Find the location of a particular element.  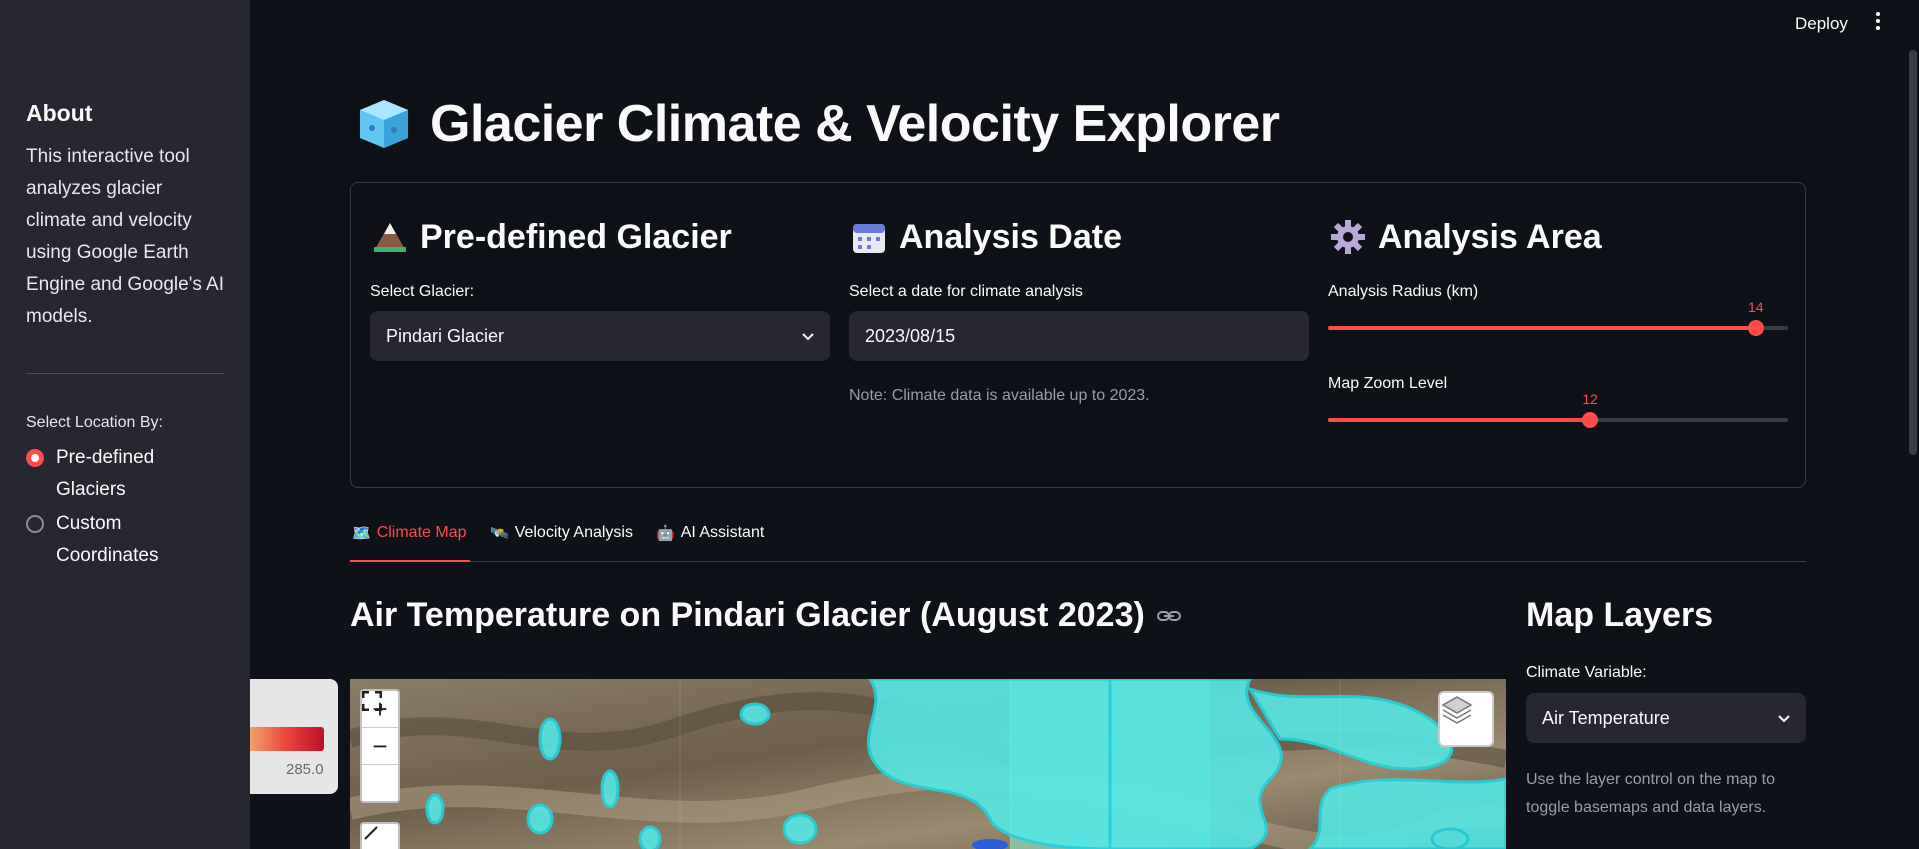

tab-climate-map: 🗺️ Climate Map is located at coordinates (409, 533).